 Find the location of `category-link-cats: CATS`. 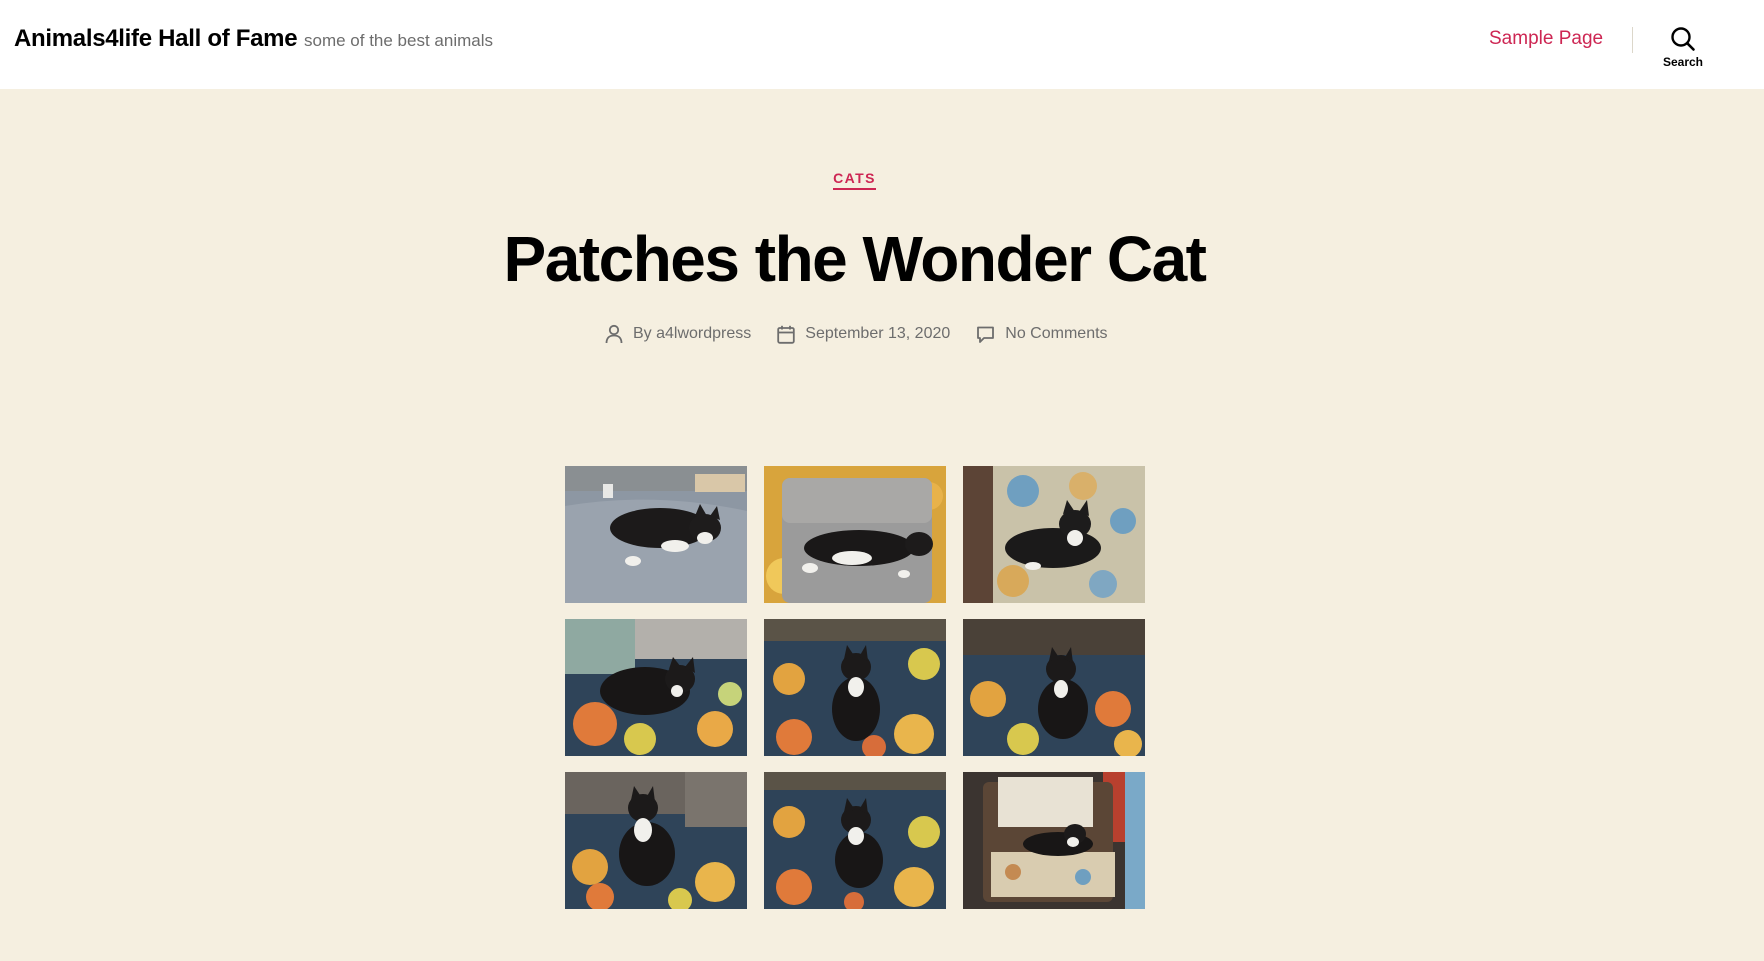

category-link-cats: CATS is located at coordinates (854, 180).